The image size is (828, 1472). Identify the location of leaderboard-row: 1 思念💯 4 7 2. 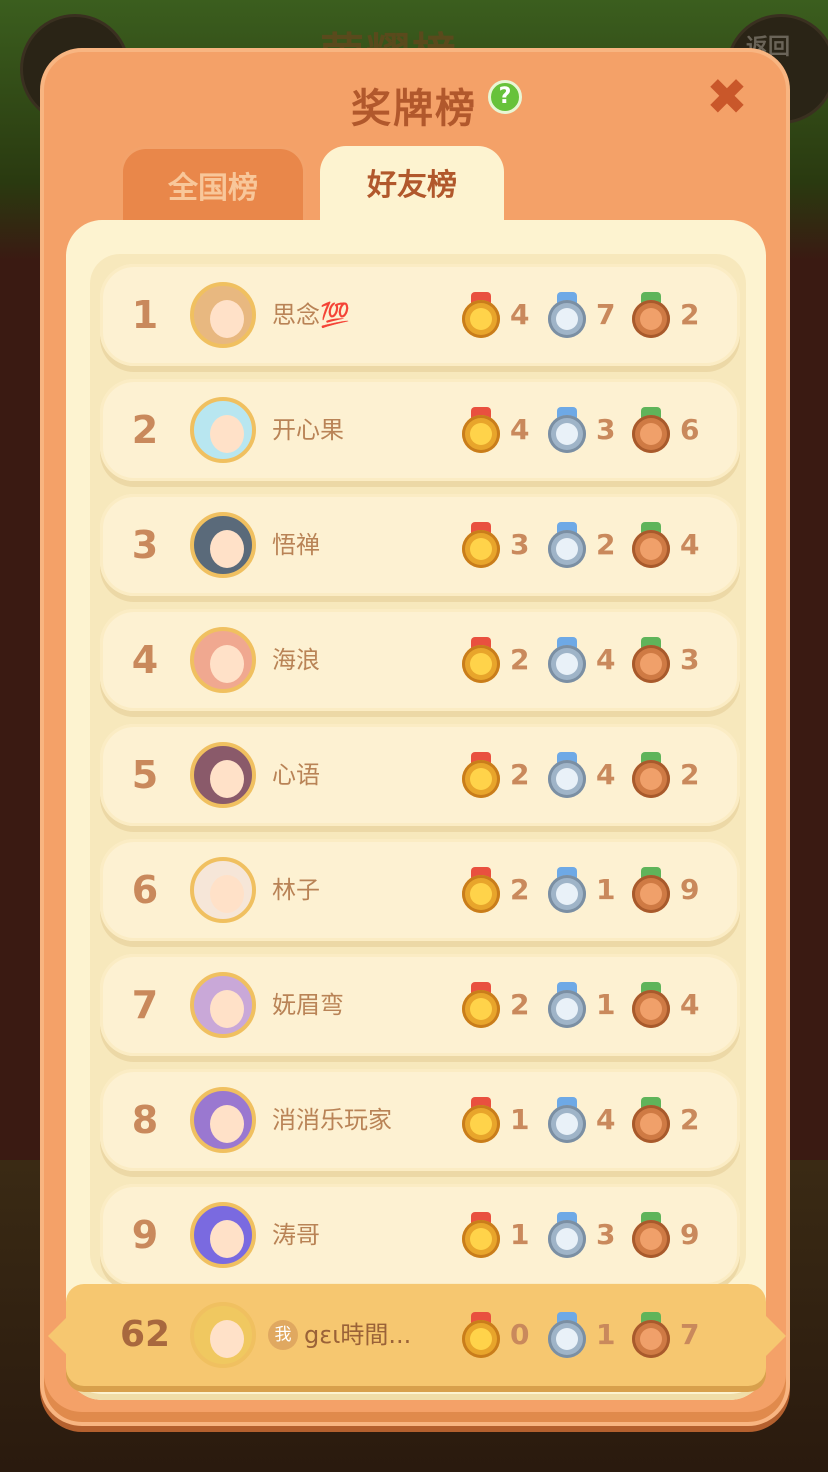
(420, 315).